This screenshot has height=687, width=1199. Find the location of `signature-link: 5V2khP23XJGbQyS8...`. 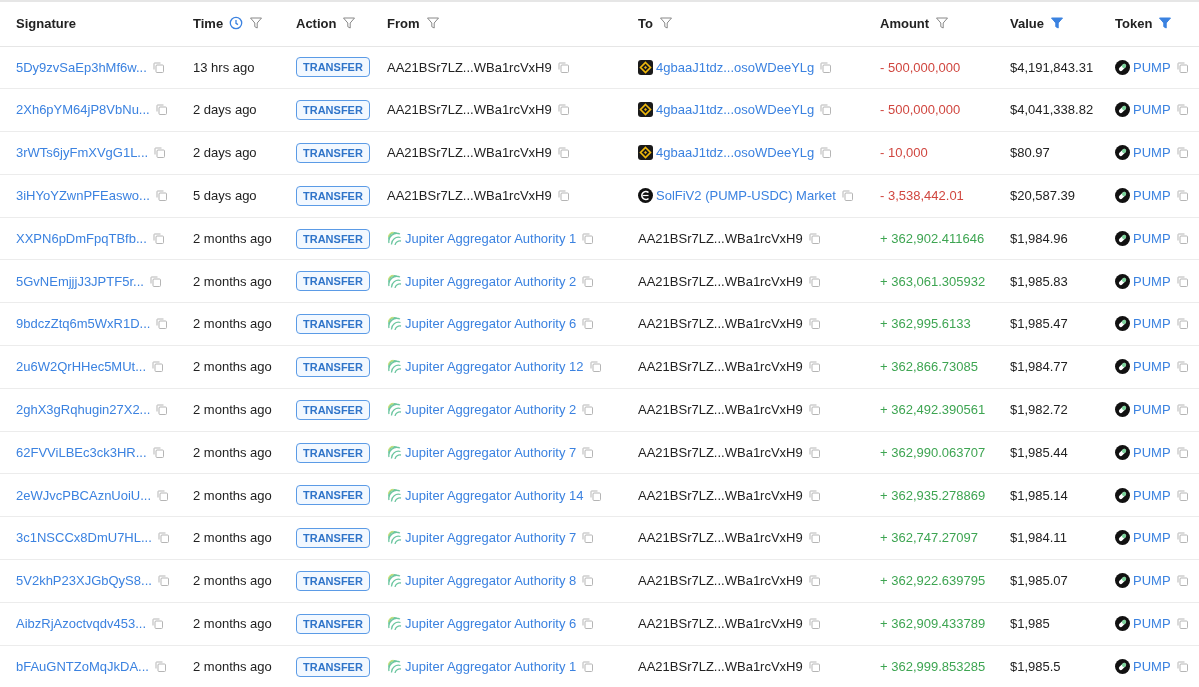

signature-link: 5V2khP23XJGbQyS8... is located at coordinates (84, 581).